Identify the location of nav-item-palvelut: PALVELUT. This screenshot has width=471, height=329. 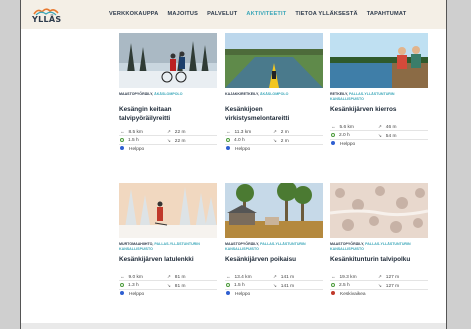
(222, 14).